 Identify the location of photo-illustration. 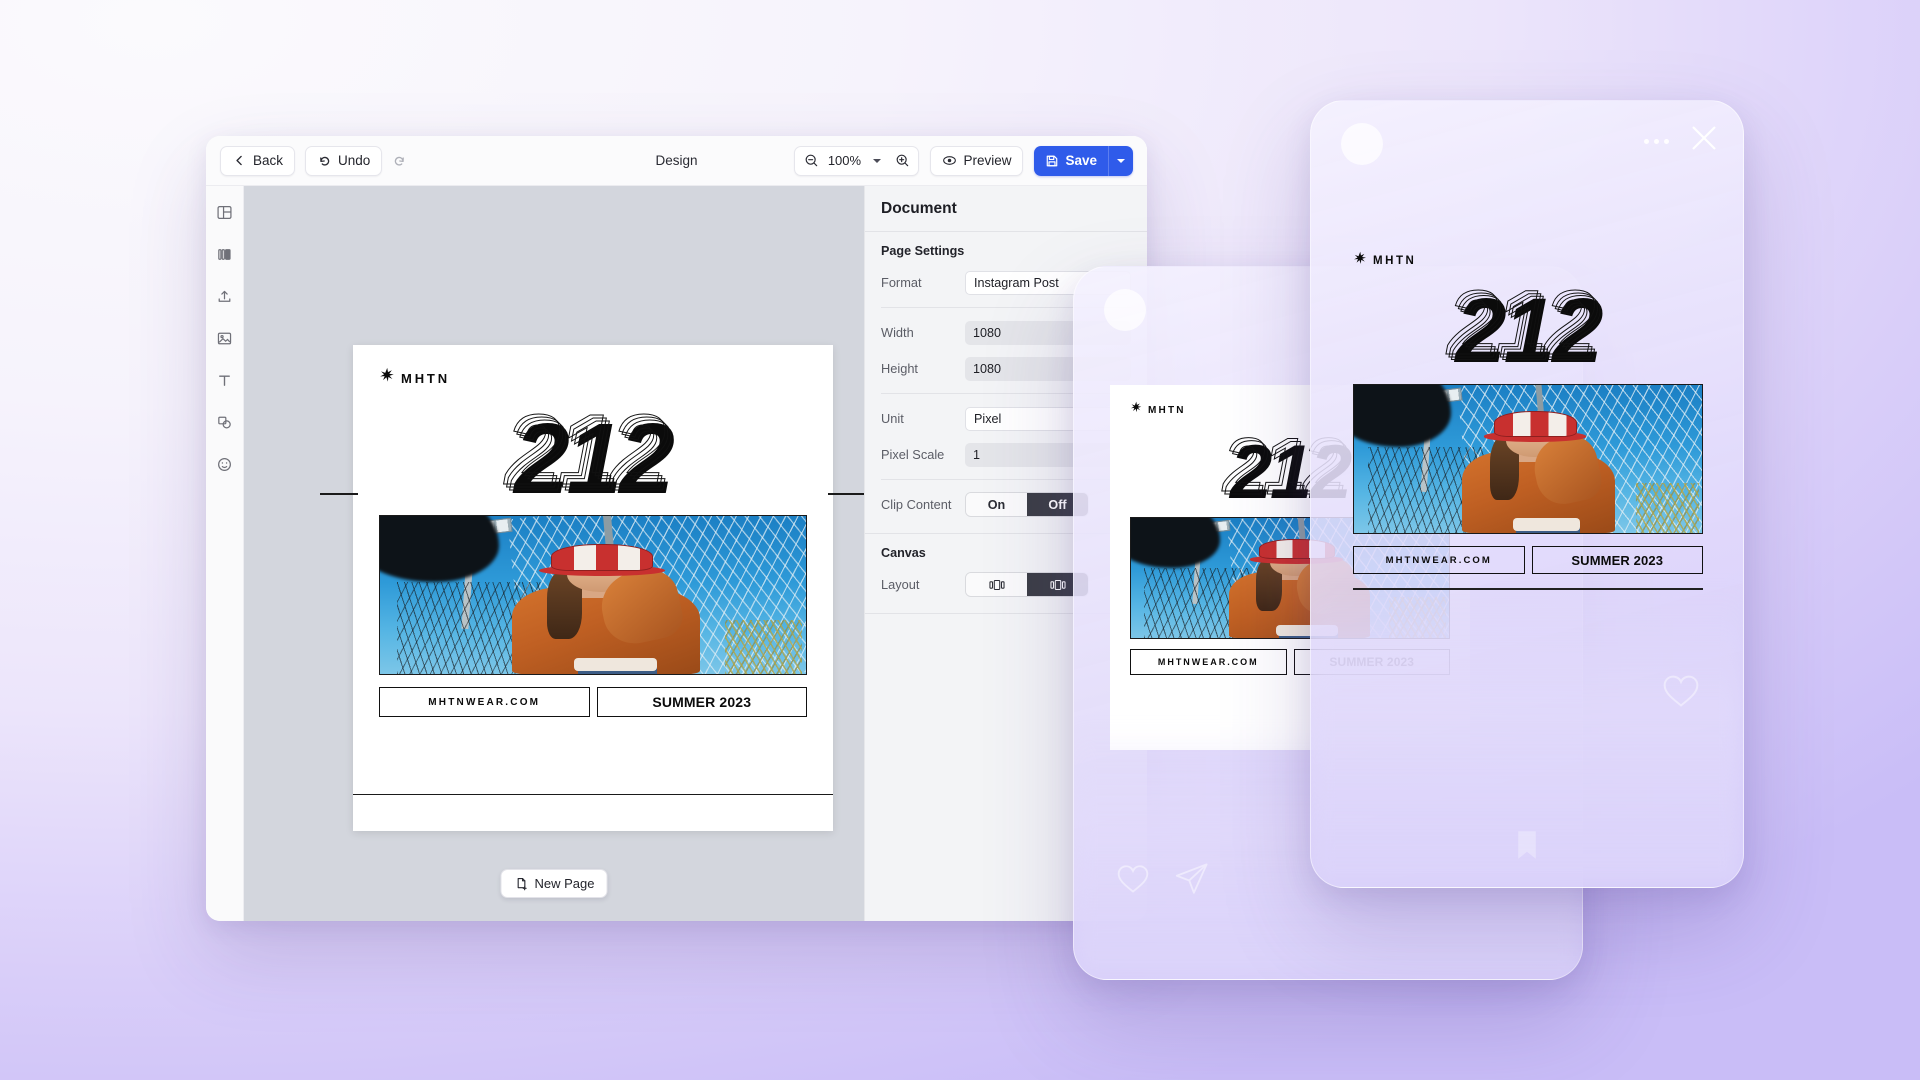
(593, 595).